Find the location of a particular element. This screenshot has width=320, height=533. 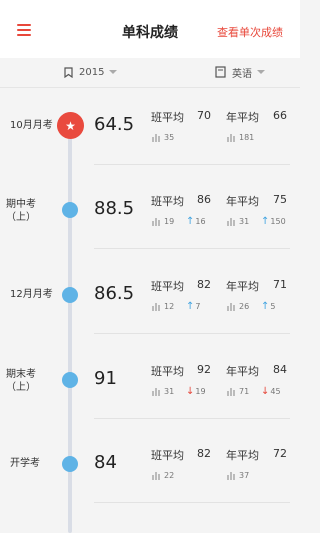

grade-rank-value: 26 is located at coordinates (244, 306).